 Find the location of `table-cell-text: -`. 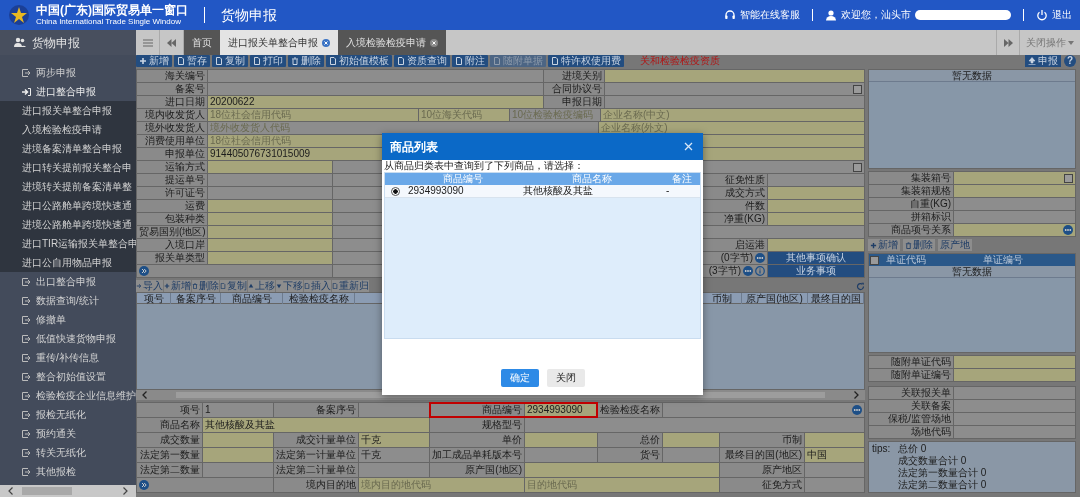

table-cell-text: - is located at coordinates (668, 191).